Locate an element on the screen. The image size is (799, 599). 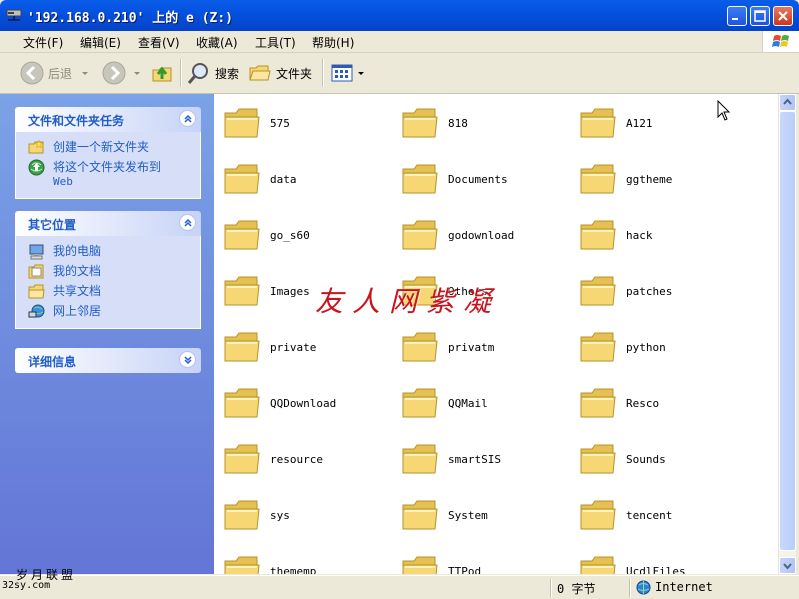
file-tasks-header: 文件和文件夹任务 is located at coordinates (108, 119).